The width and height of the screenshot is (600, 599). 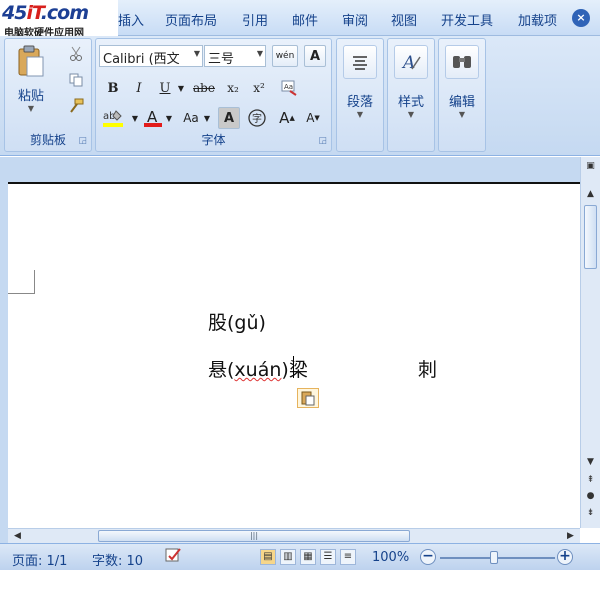 What do you see at coordinates (590, 166) in the screenshot?
I see `ruler-toggle-icon: ▣` at bounding box center [590, 166].